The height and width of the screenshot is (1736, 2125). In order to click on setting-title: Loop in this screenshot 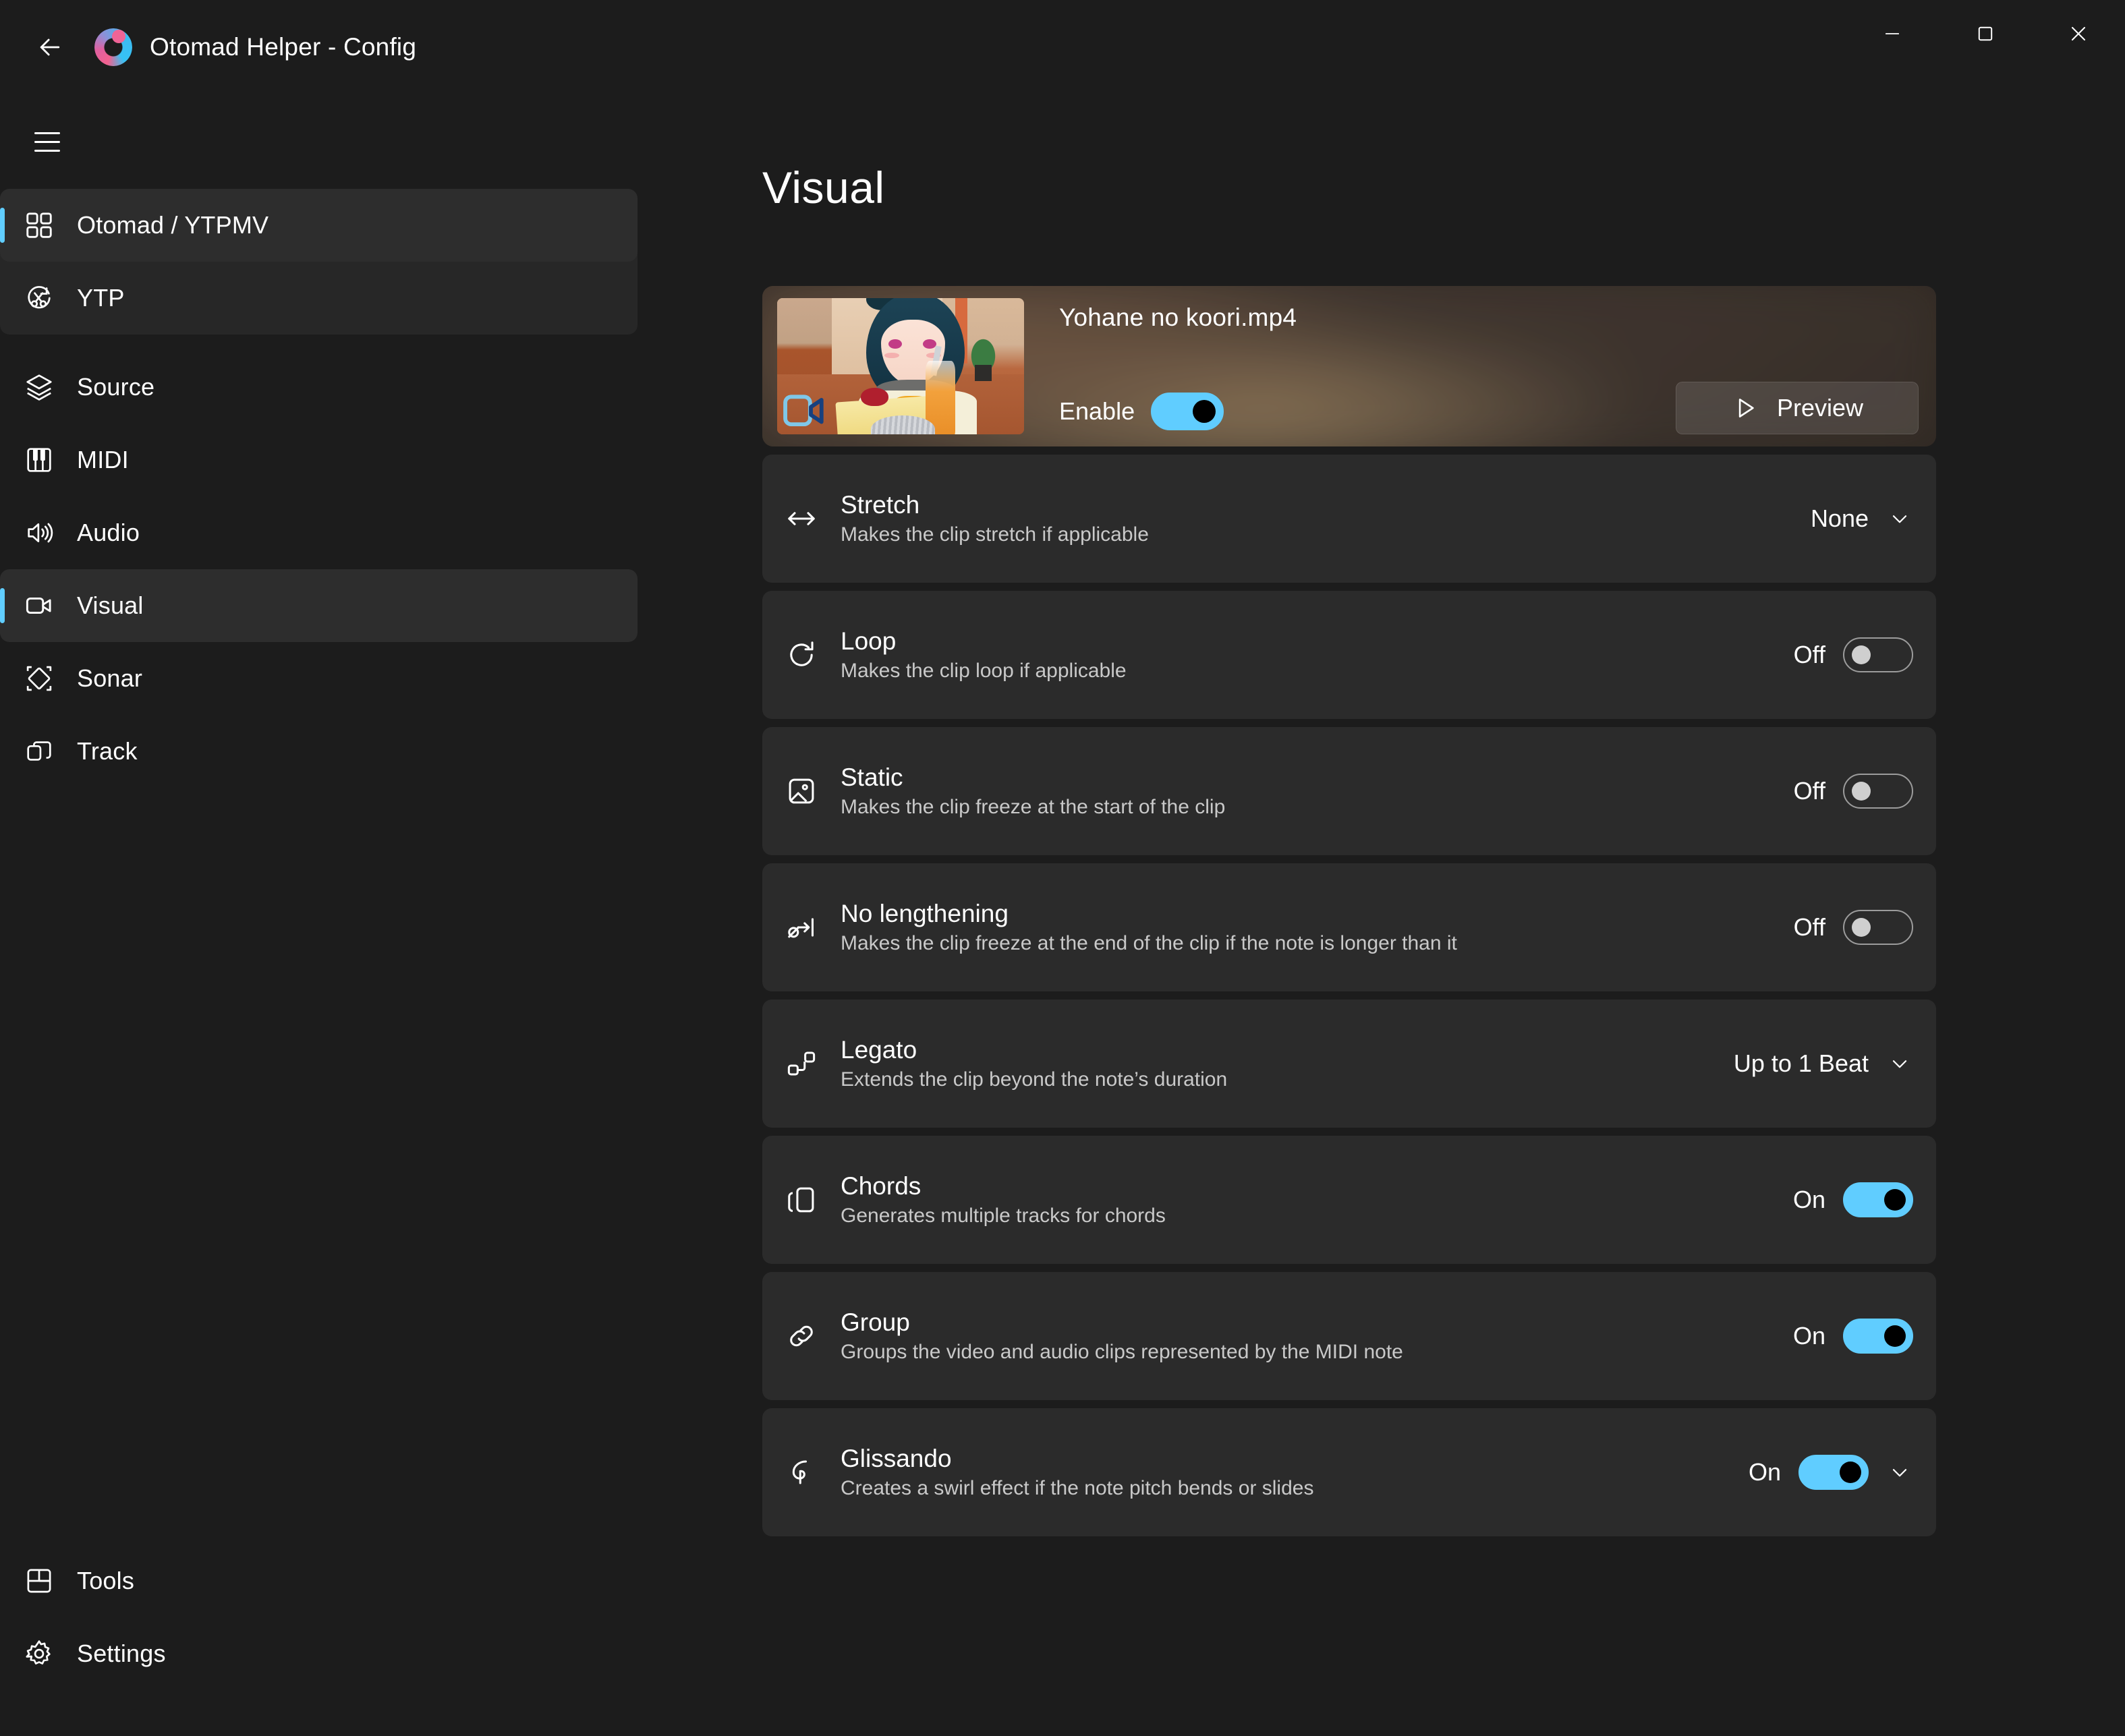, I will do `click(869, 641)`.